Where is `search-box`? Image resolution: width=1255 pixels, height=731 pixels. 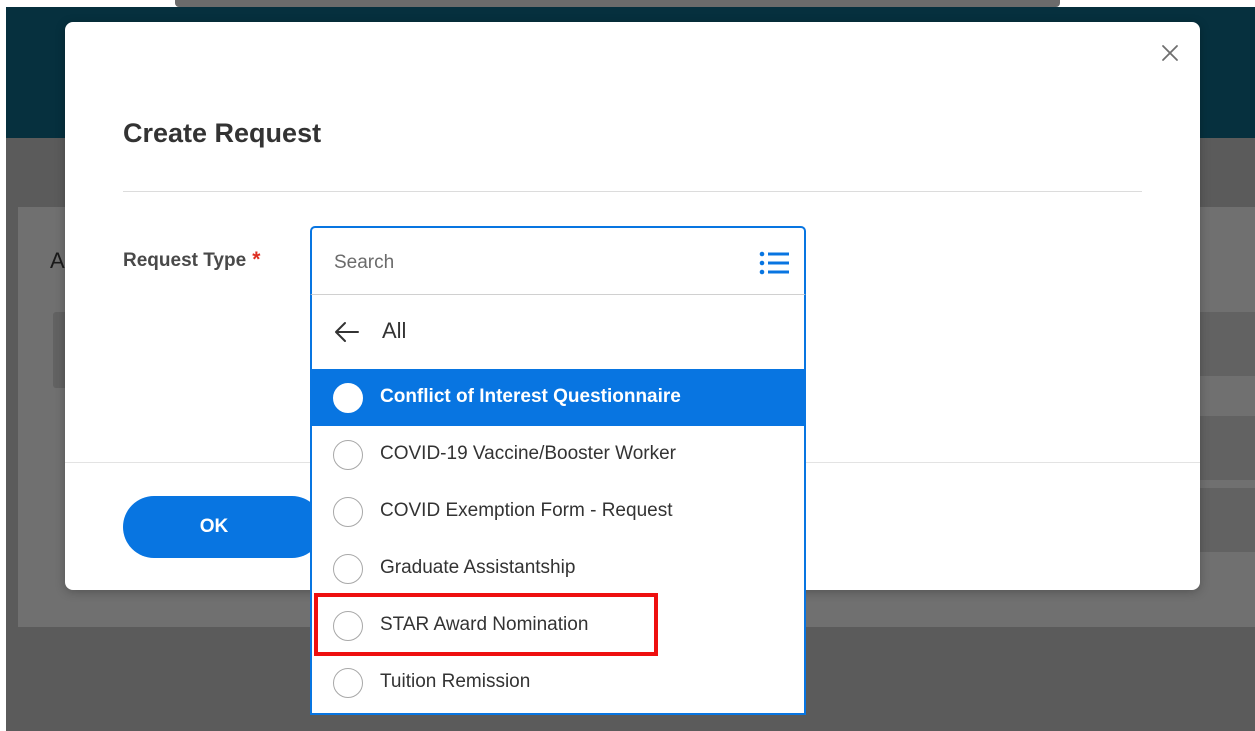 search-box is located at coordinates (558, 261).